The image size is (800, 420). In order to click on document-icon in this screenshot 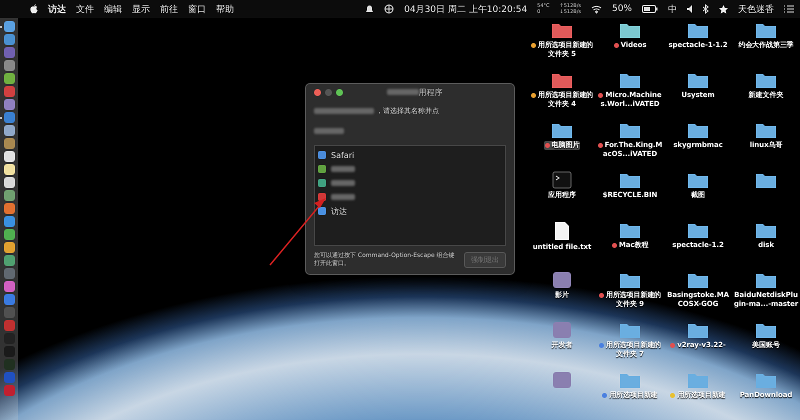, I will do `click(562, 231)`.